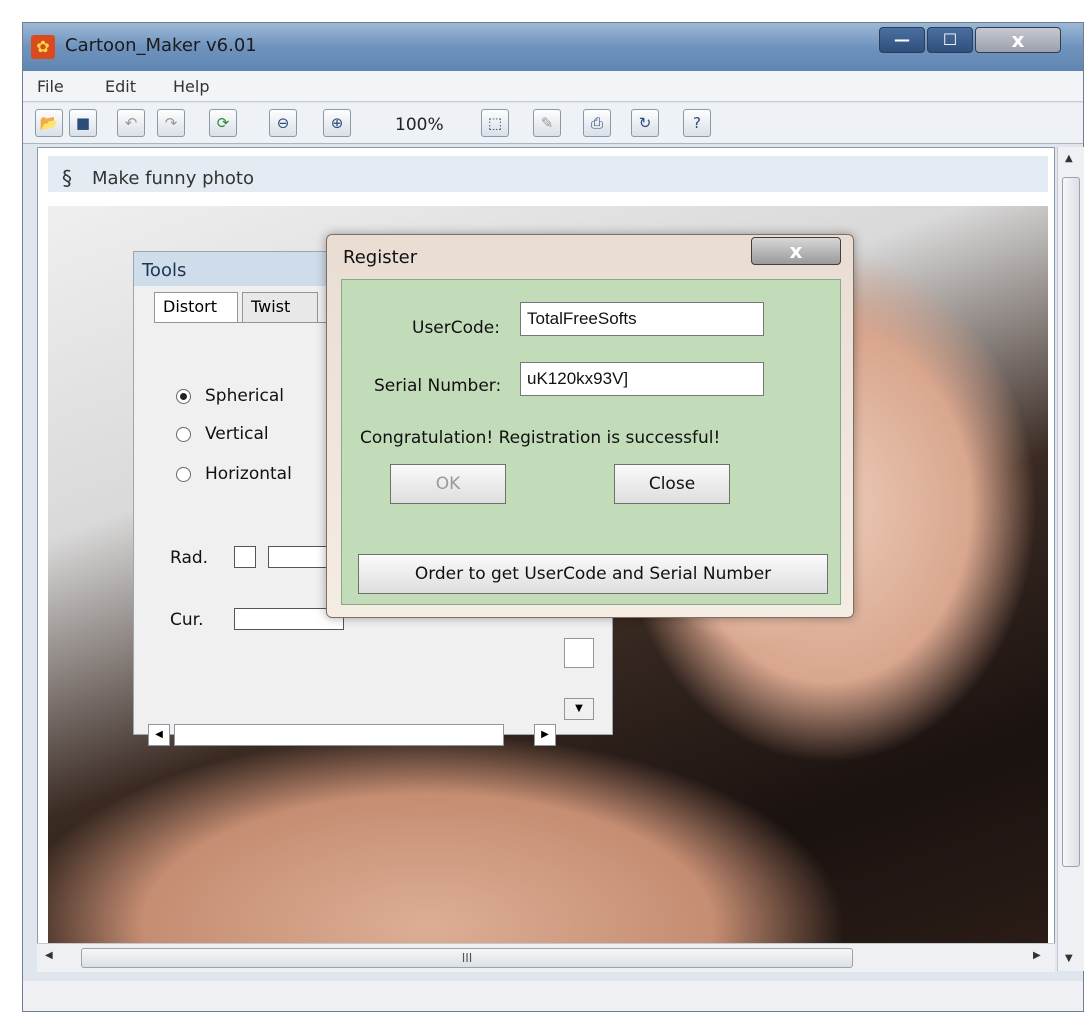 Image resolution: width=1084 pixels, height=1012 pixels. Describe the element at coordinates (223, 123) in the screenshot. I see `refresh-icon: ⟳` at that location.